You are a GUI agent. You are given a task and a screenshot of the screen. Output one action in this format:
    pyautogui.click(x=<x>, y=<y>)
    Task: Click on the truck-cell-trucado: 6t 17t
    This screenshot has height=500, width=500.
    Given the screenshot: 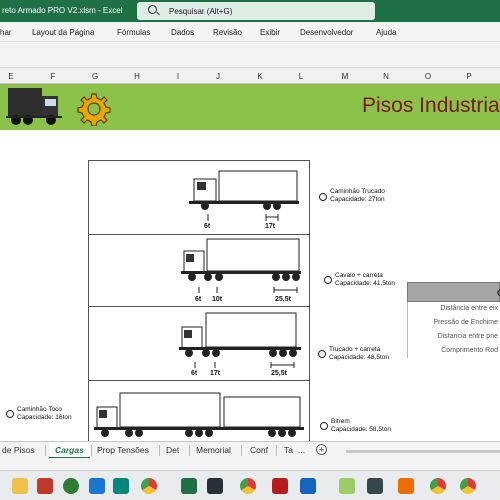 What is the action you would take?
    pyautogui.click(x=199, y=198)
    